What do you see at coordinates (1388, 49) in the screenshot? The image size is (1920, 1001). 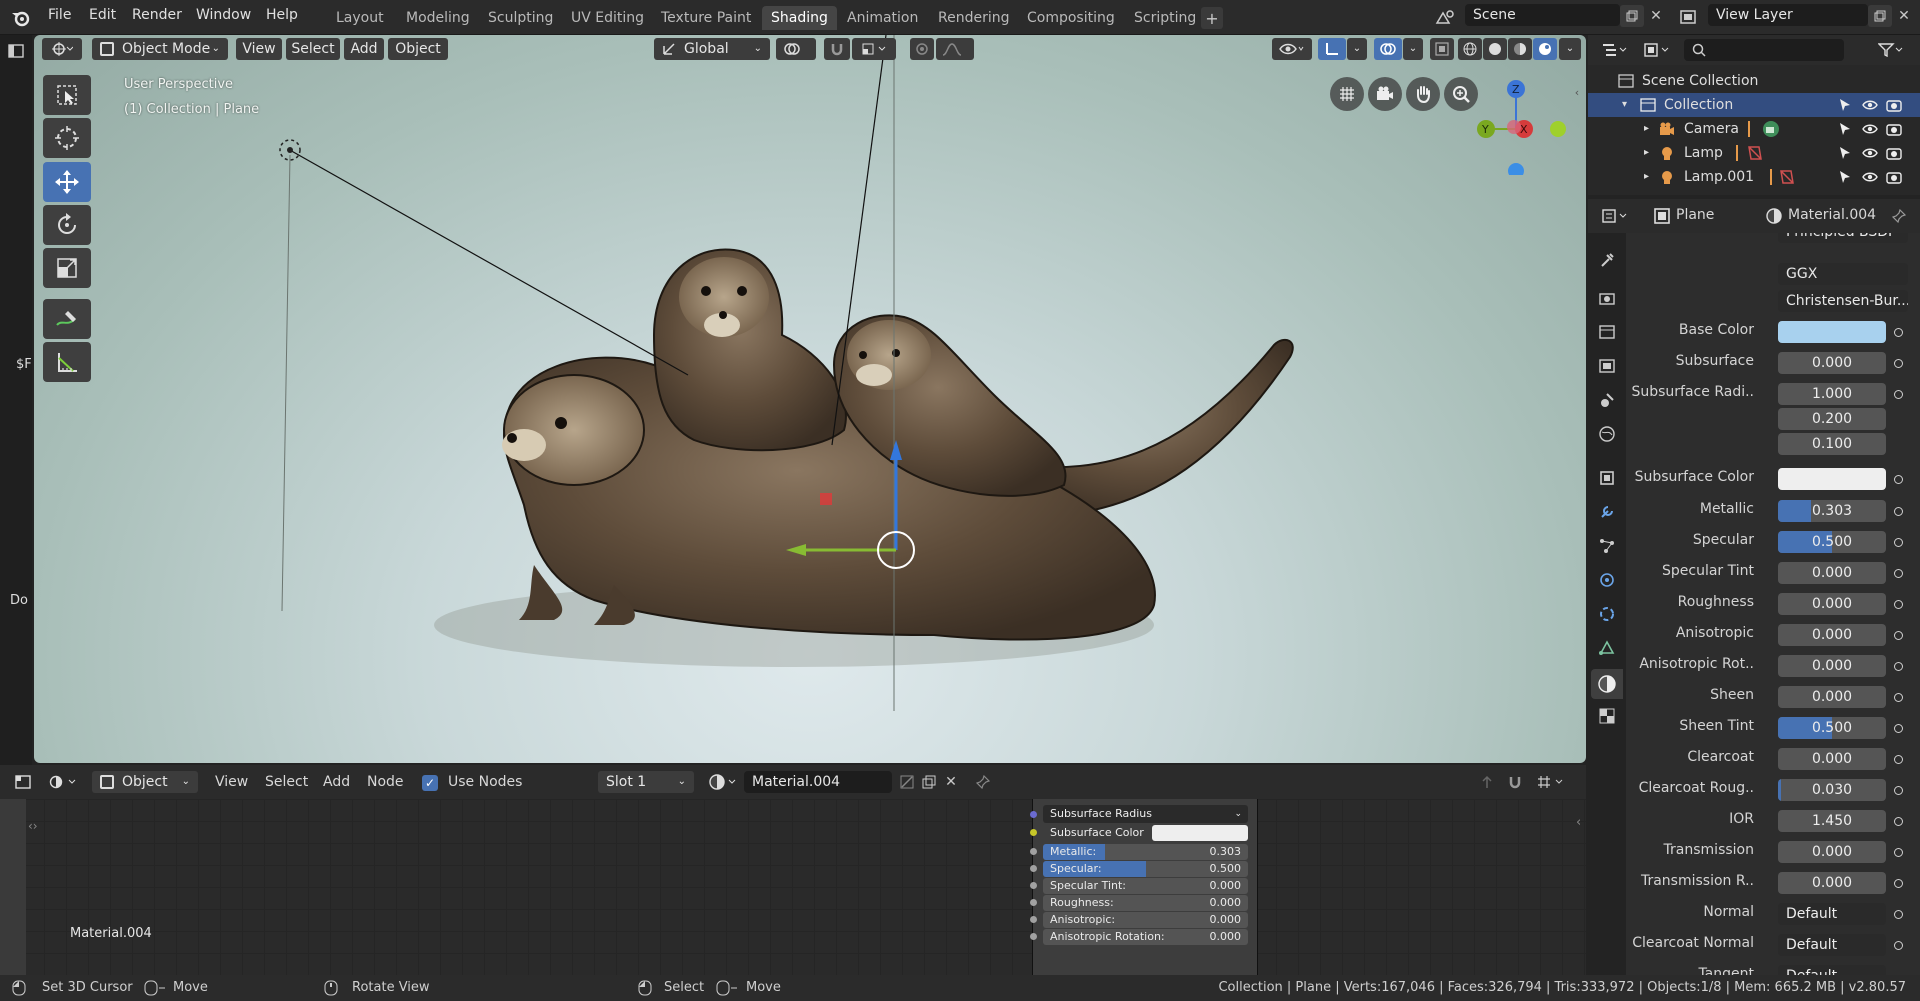 I see `overlays-toggle` at bounding box center [1388, 49].